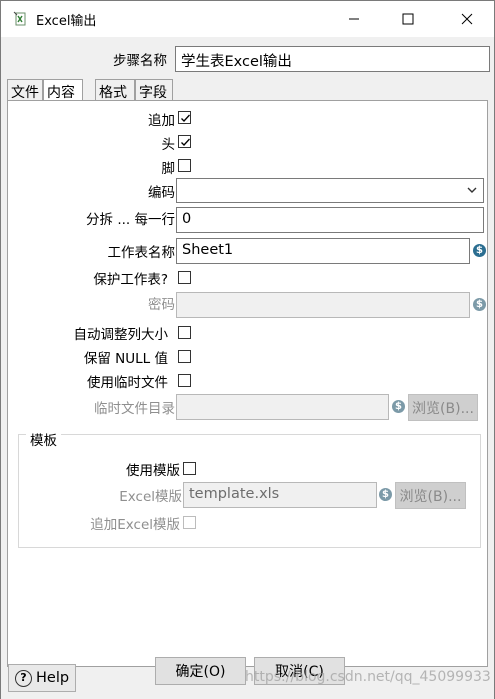 The width and height of the screenshot is (495, 699). Describe the element at coordinates (184, 117) in the screenshot. I see `append-checkbox` at that location.